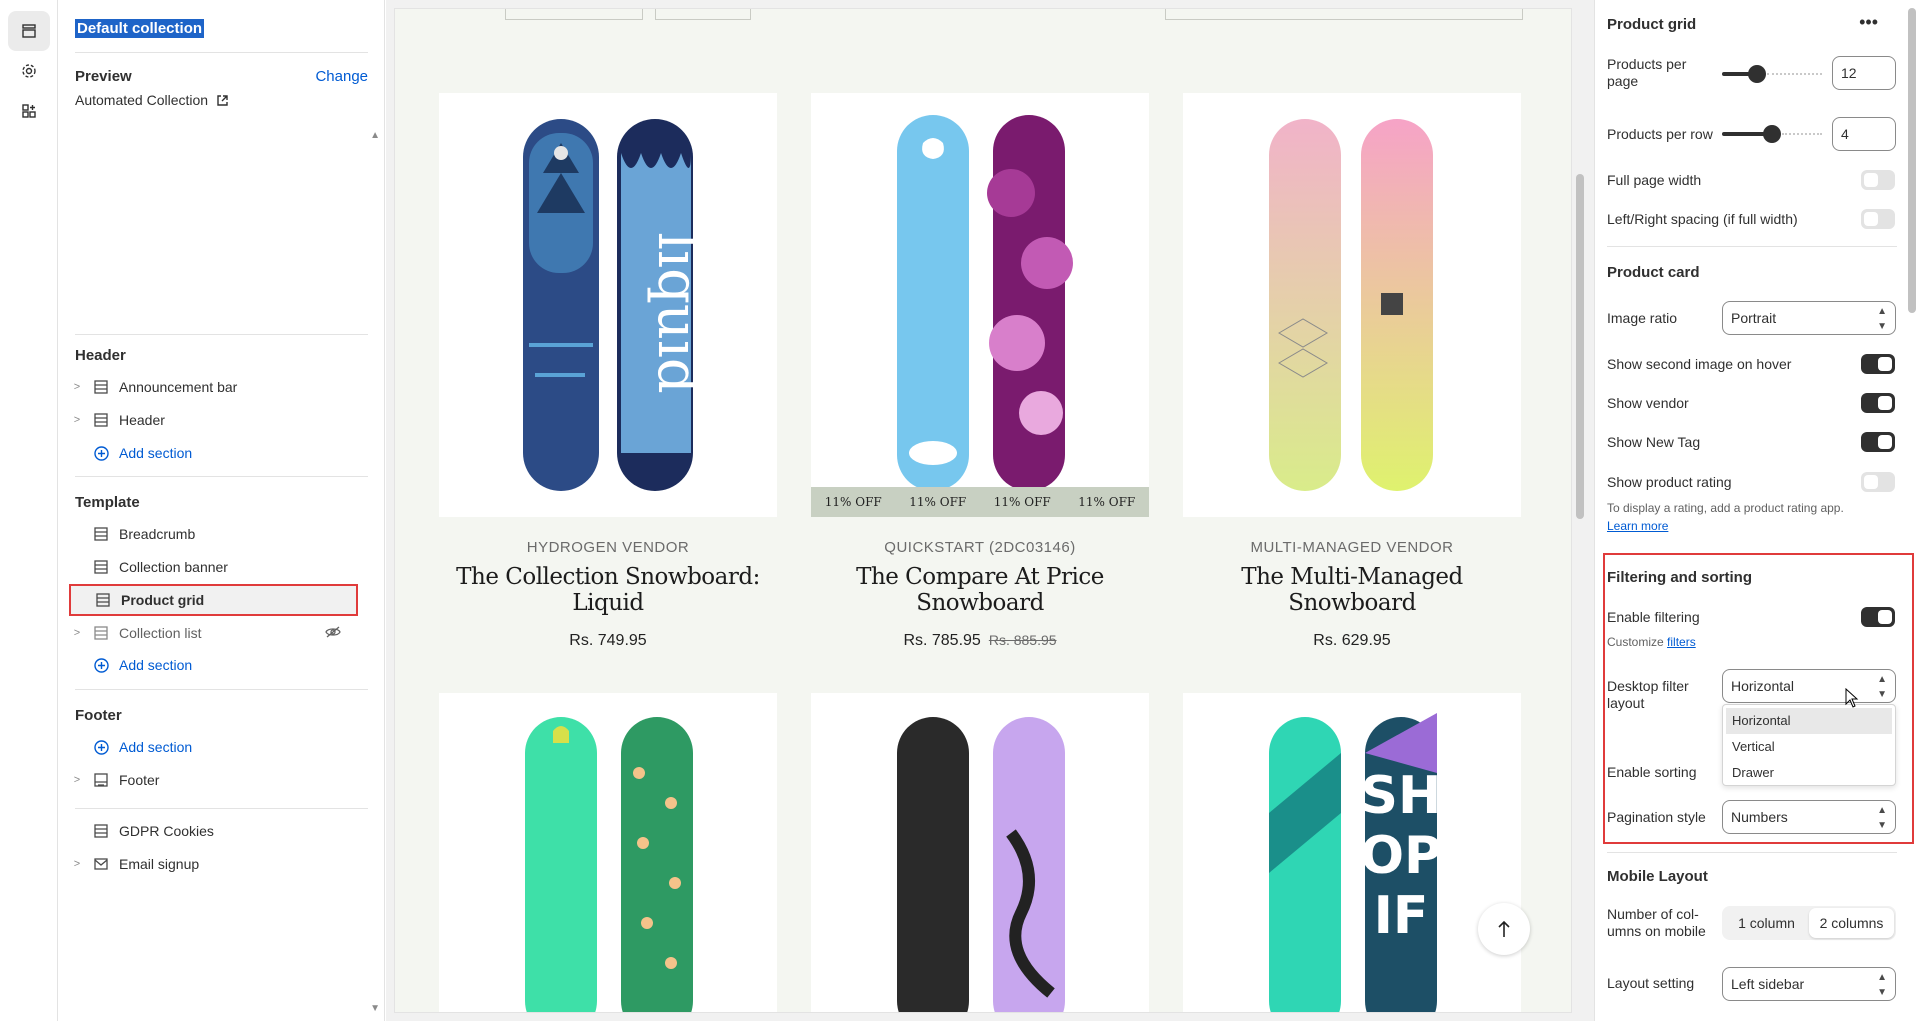 The height and width of the screenshot is (1021, 1920). Describe the element at coordinates (1653, 272) in the screenshot. I see `product-card-section-title: Product card` at that location.